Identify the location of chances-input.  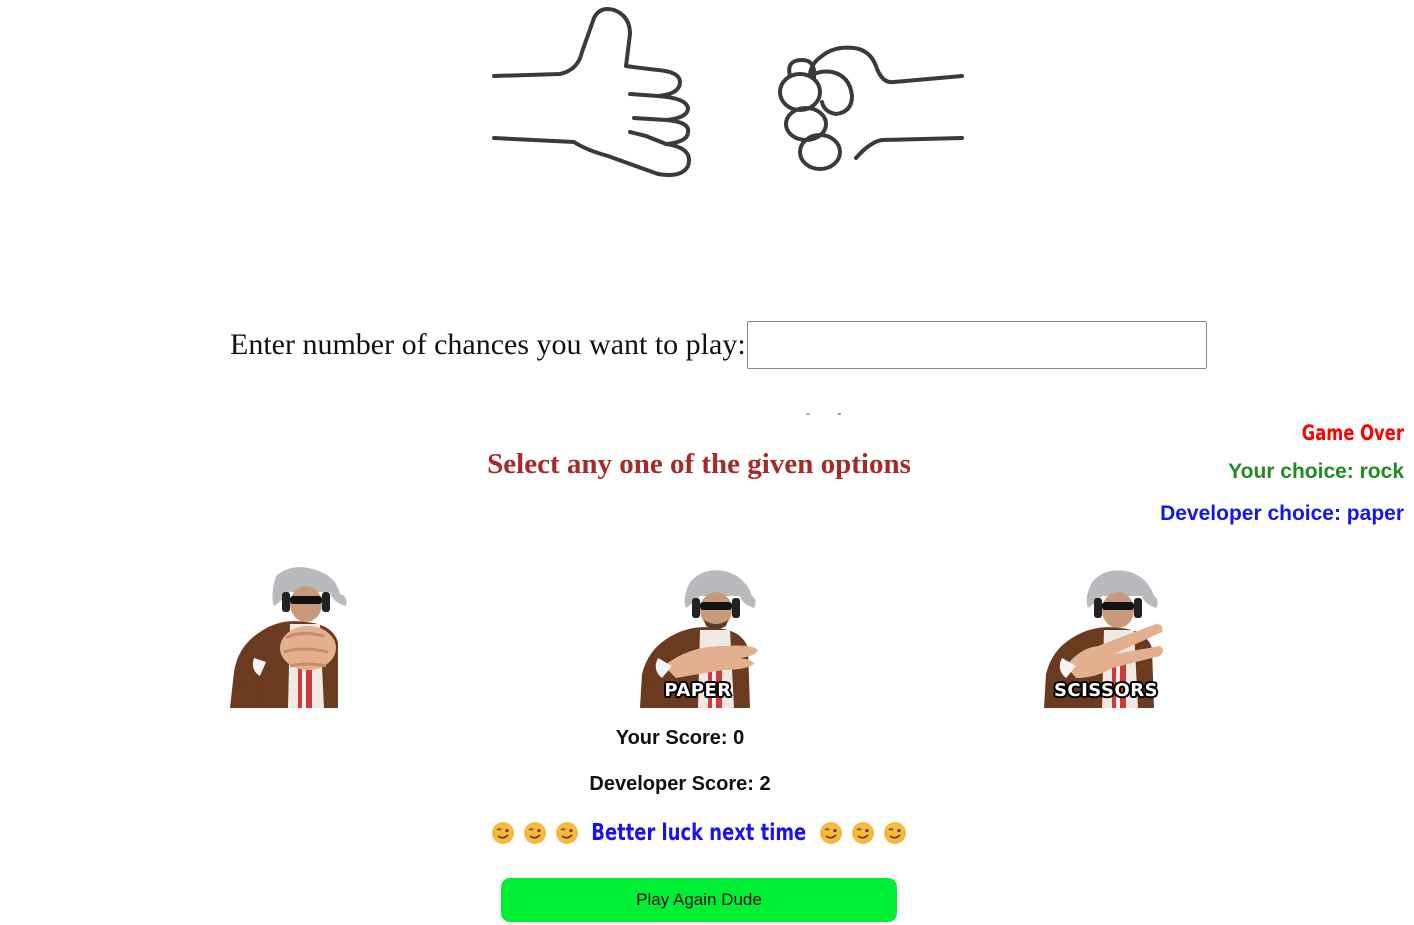
(976, 345).